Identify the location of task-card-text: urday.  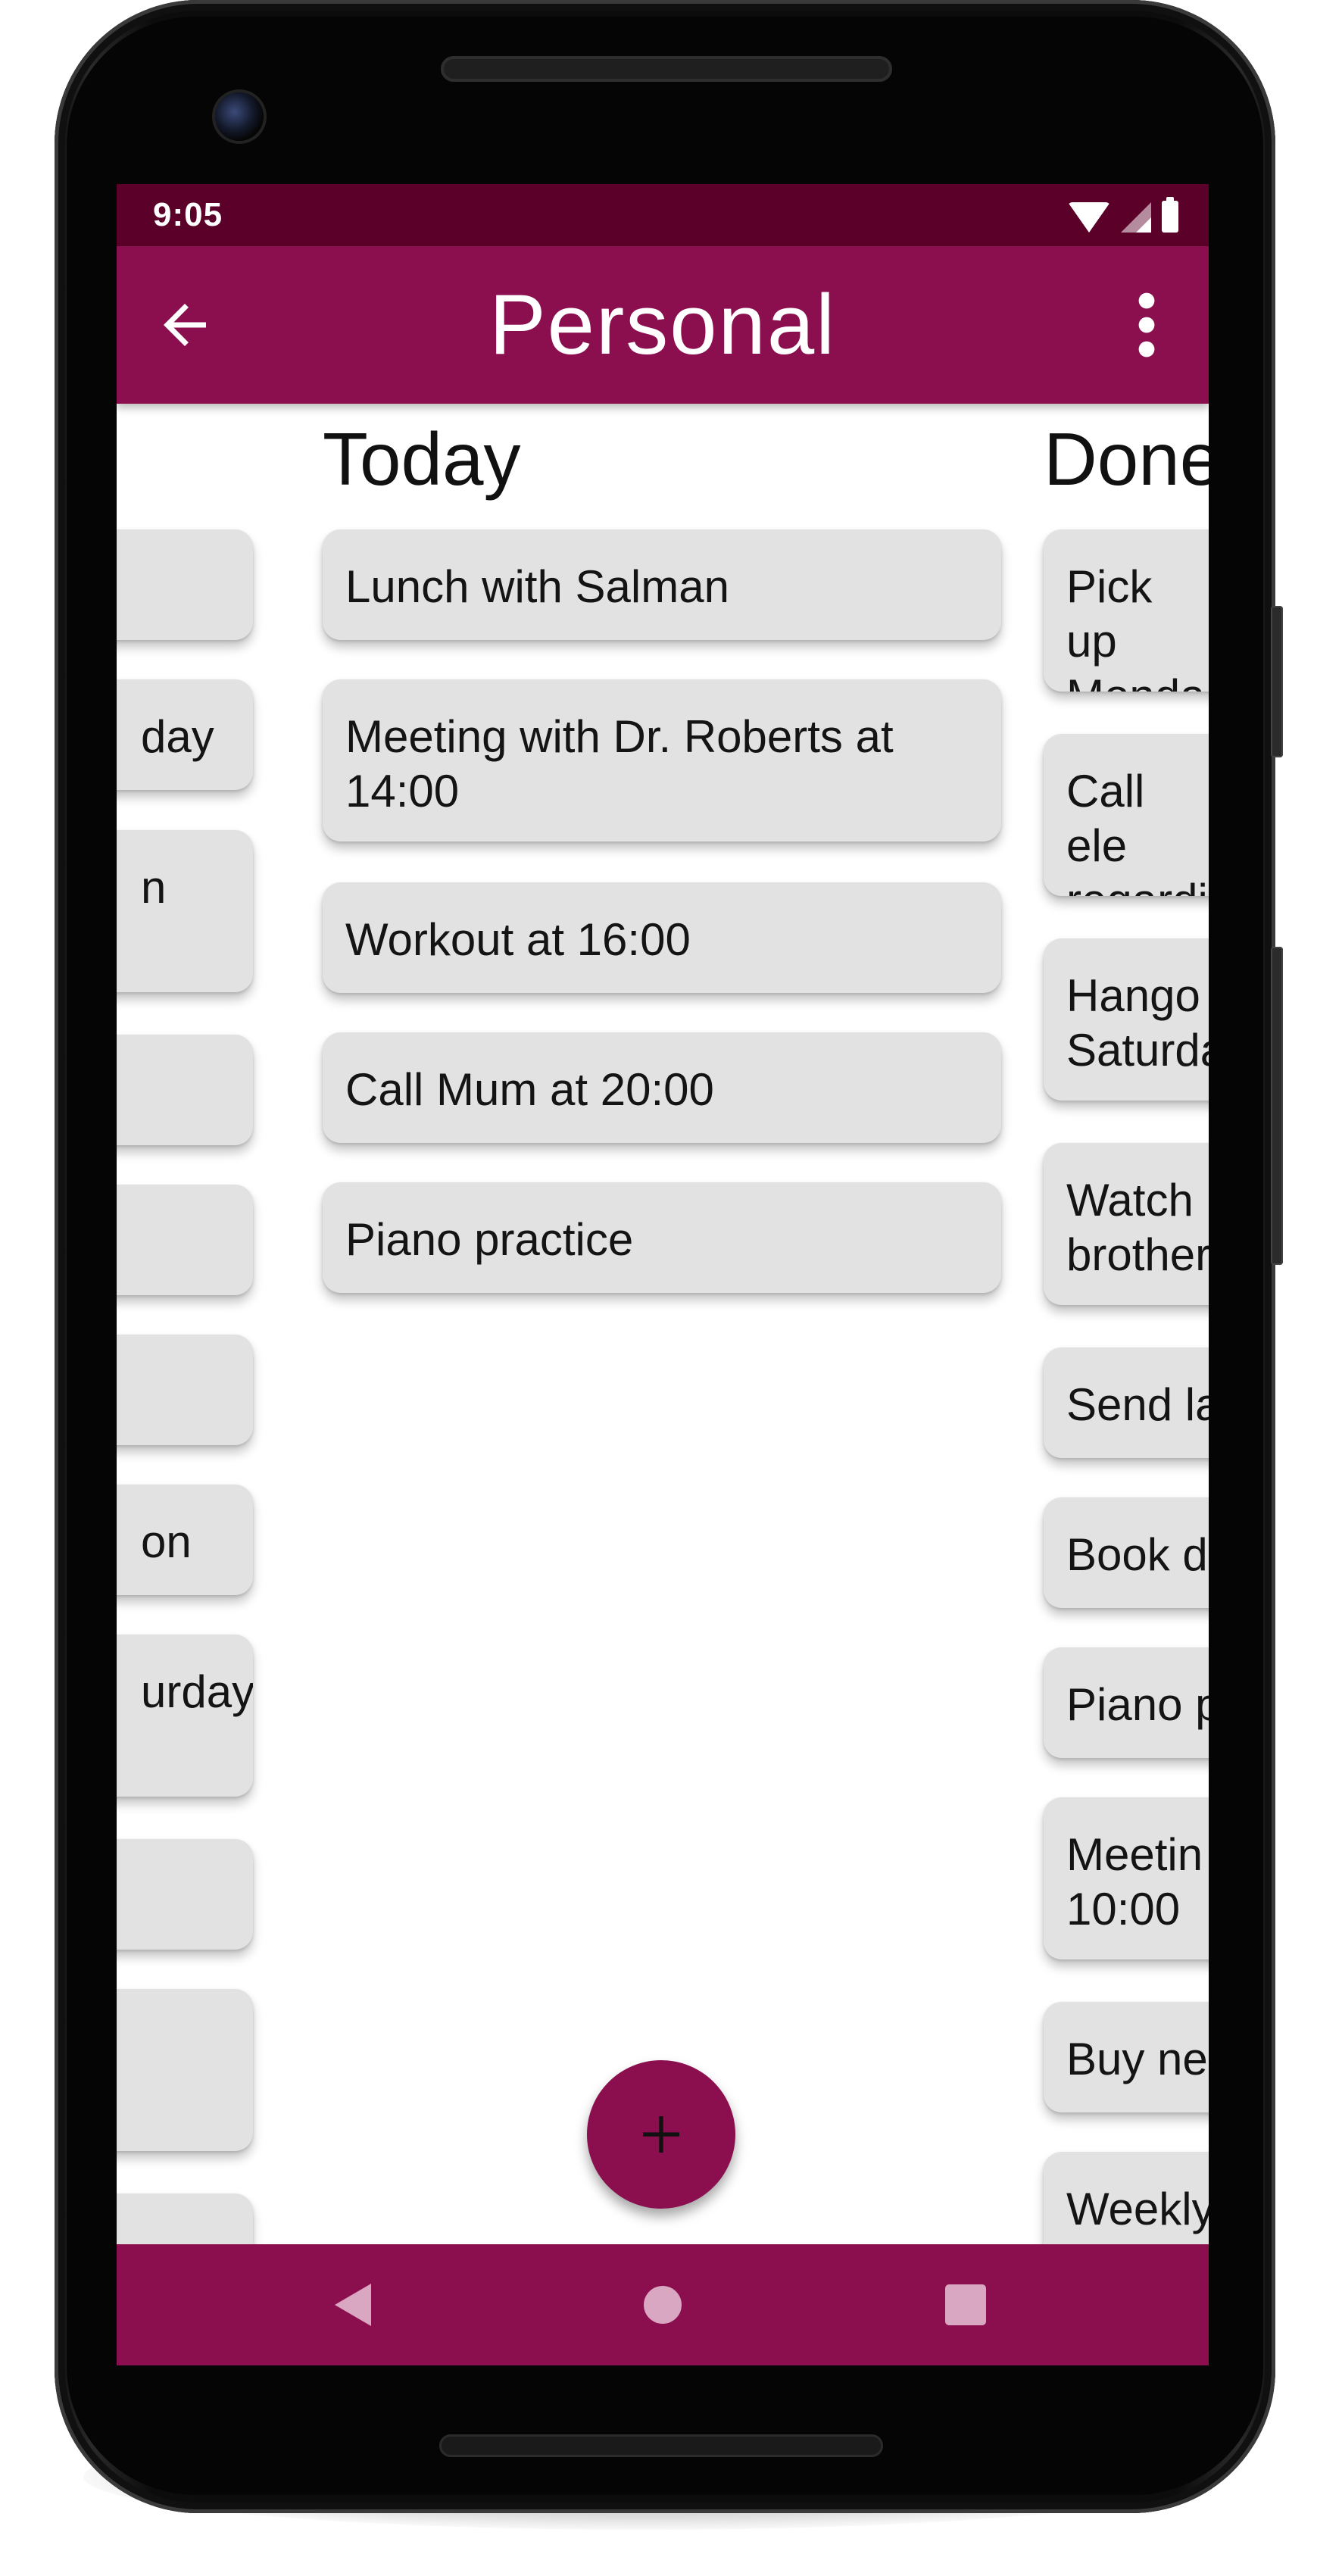
(197, 1691).